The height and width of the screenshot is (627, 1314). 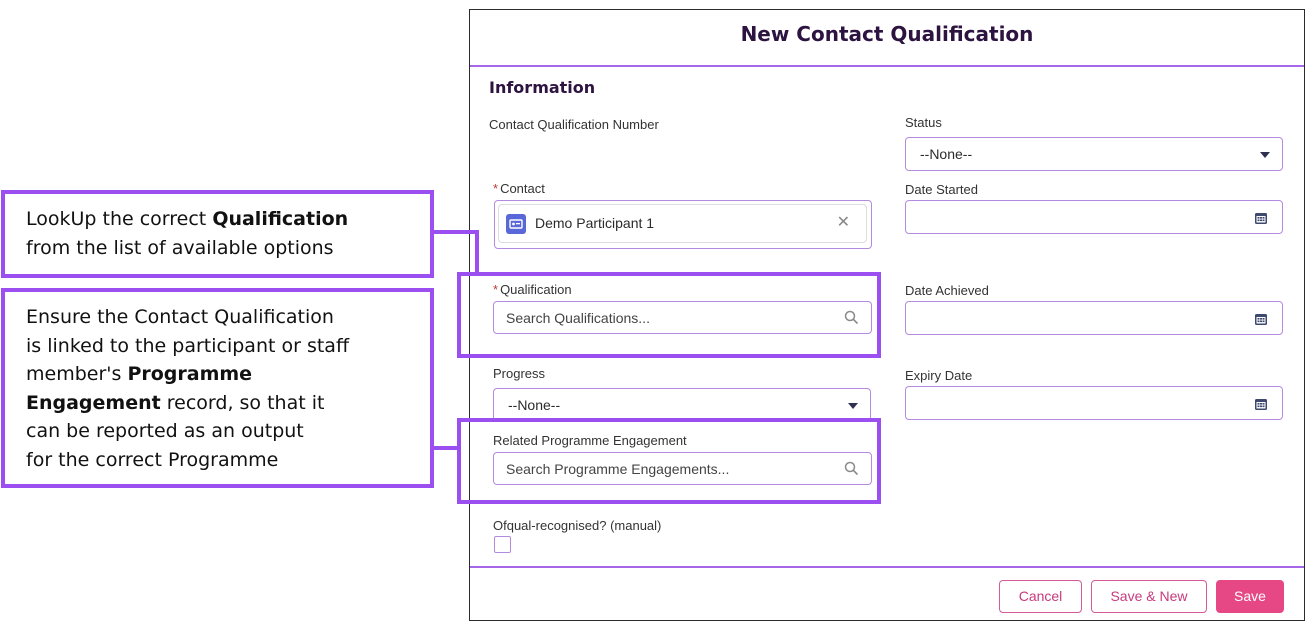 I want to click on callout-line: is linked to the participant or staff, so click(x=188, y=345).